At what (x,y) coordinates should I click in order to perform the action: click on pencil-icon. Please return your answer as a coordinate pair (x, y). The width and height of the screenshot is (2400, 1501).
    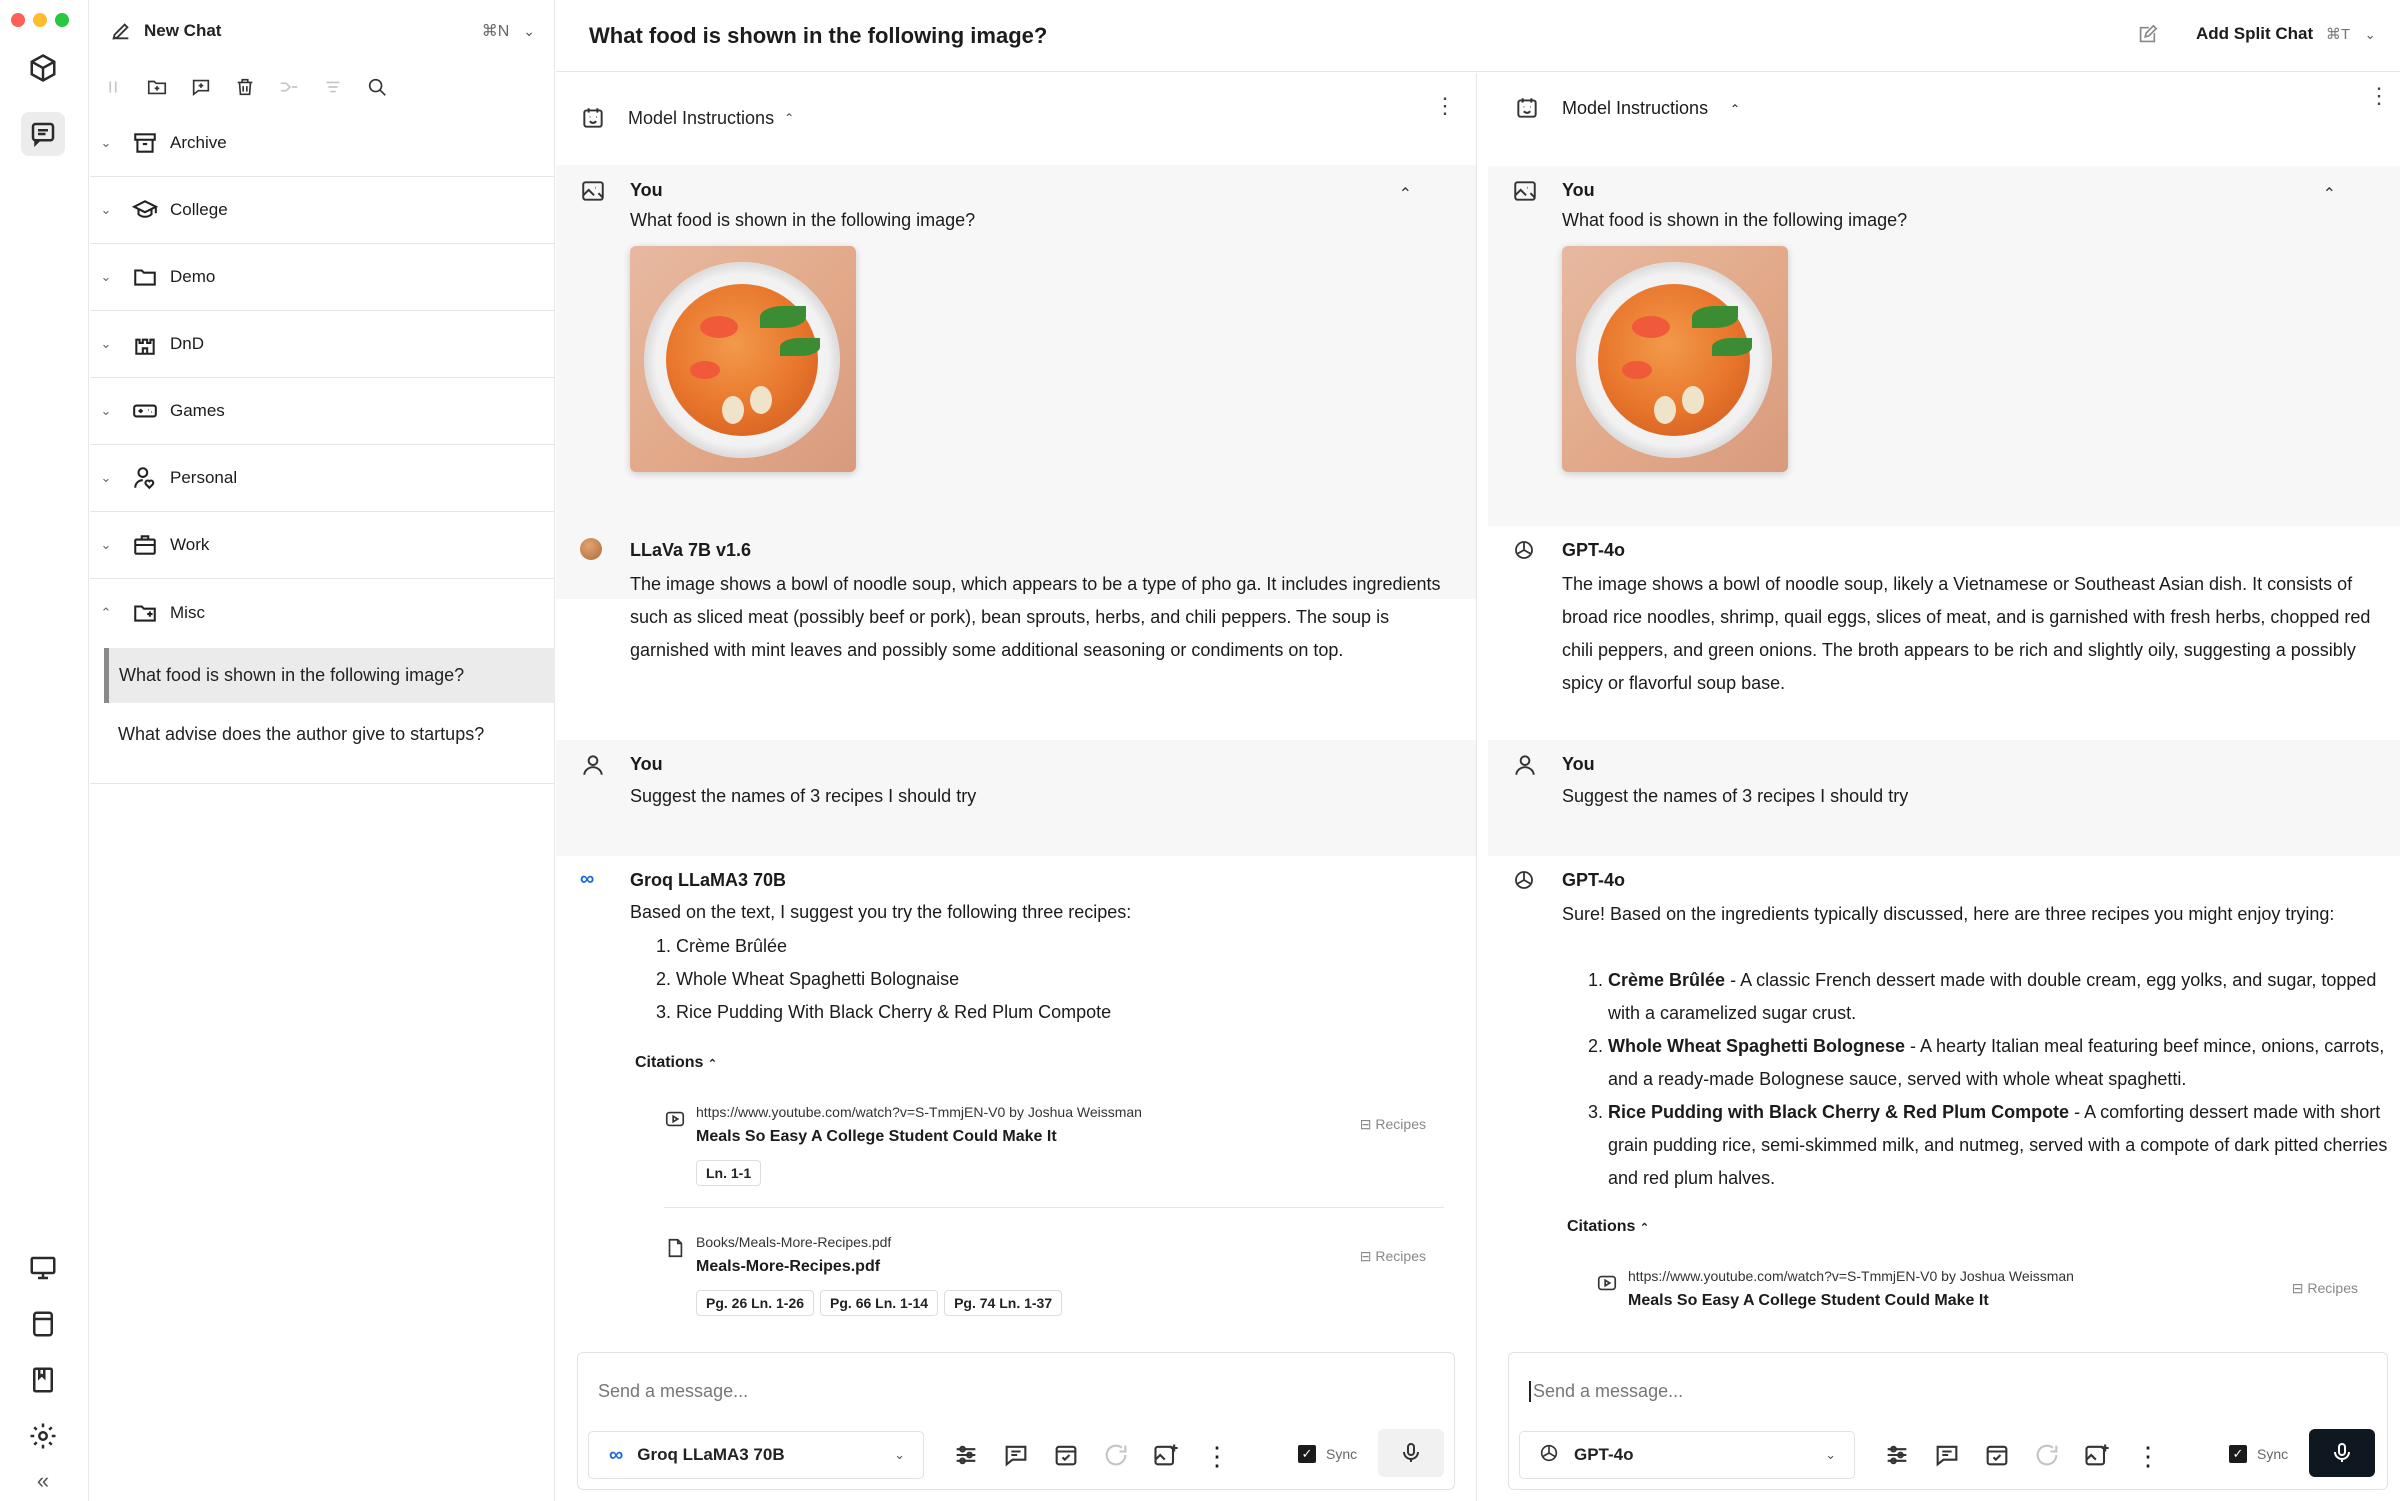
    Looking at the image, I should click on (120, 31).